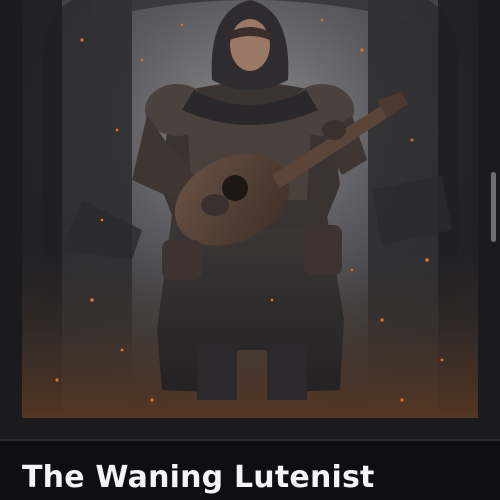  What do you see at coordinates (198, 478) in the screenshot?
I see `card-title: The Waning Lutenist` at bounding box center [198, 478].